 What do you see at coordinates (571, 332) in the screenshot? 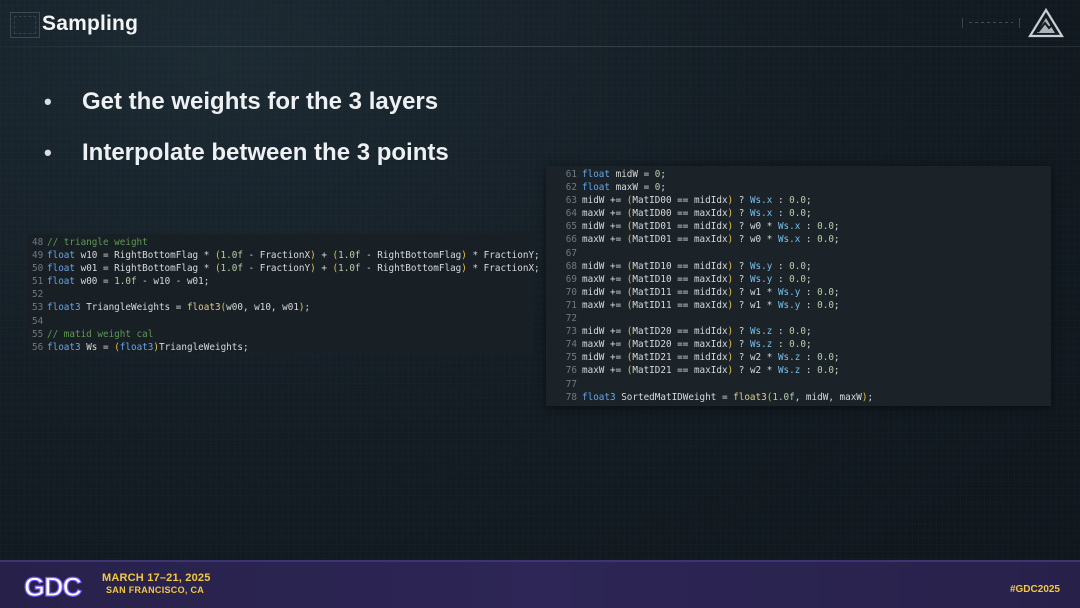
I see `line-number: 73` at bounding box center [571, 332].